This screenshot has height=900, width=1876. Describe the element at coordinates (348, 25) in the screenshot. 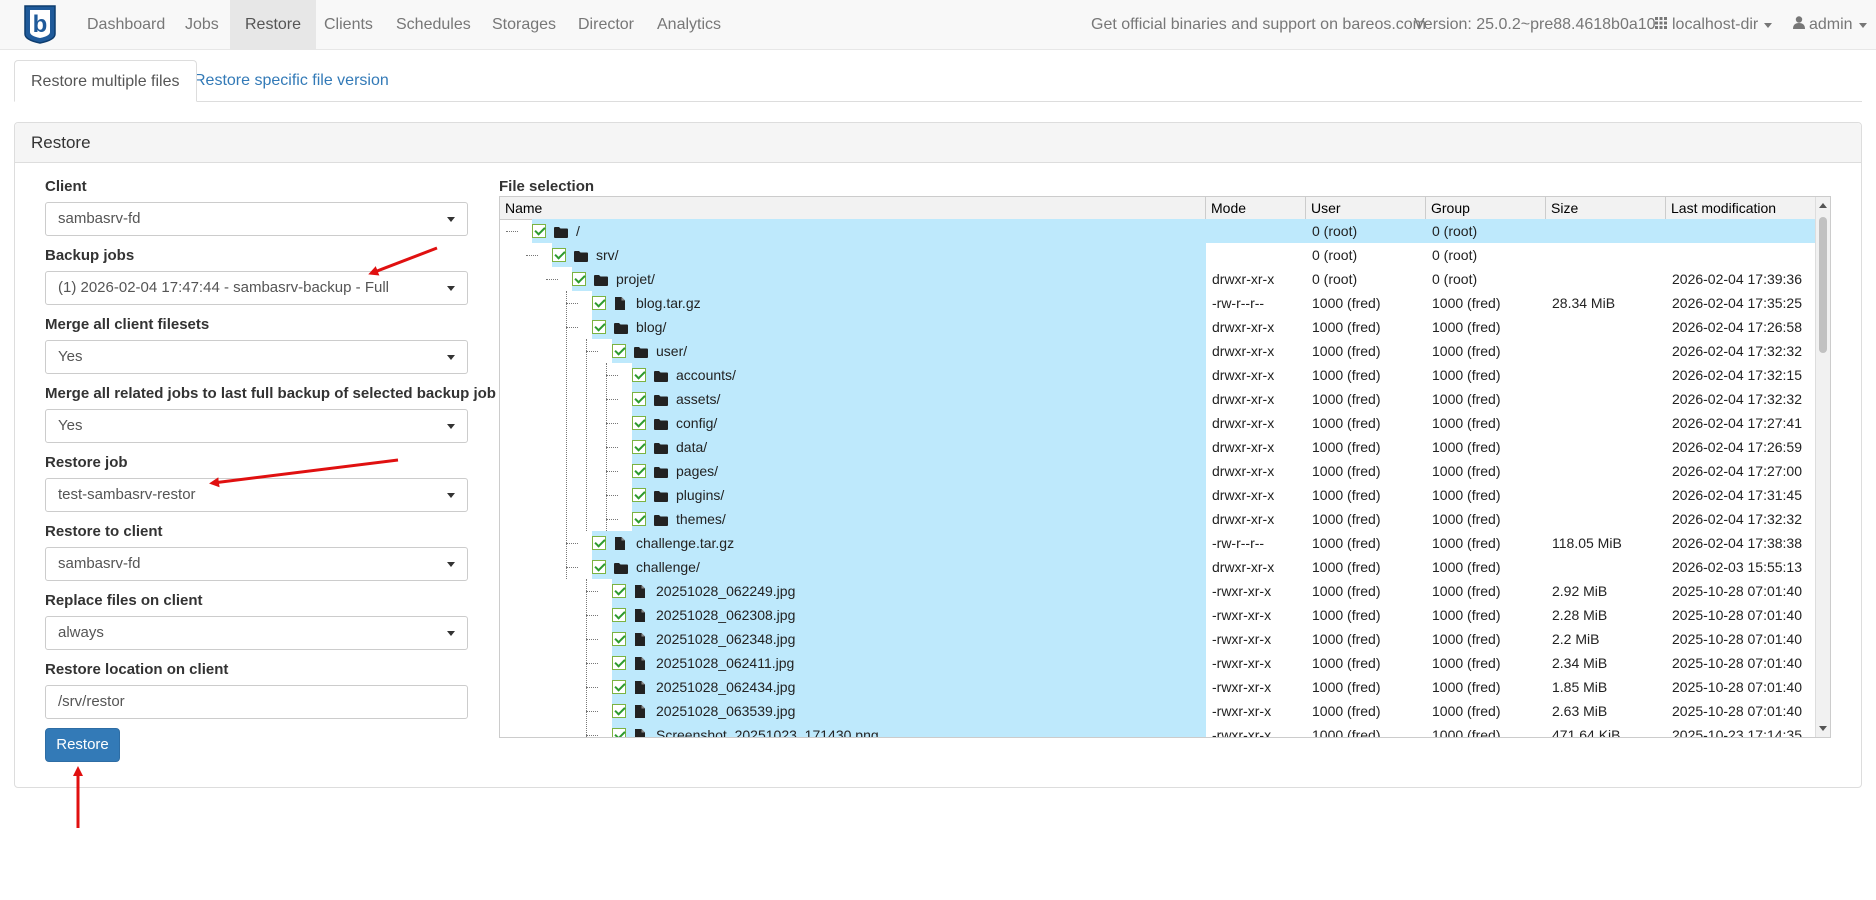

I see `nav-clients: Clients` at that location.